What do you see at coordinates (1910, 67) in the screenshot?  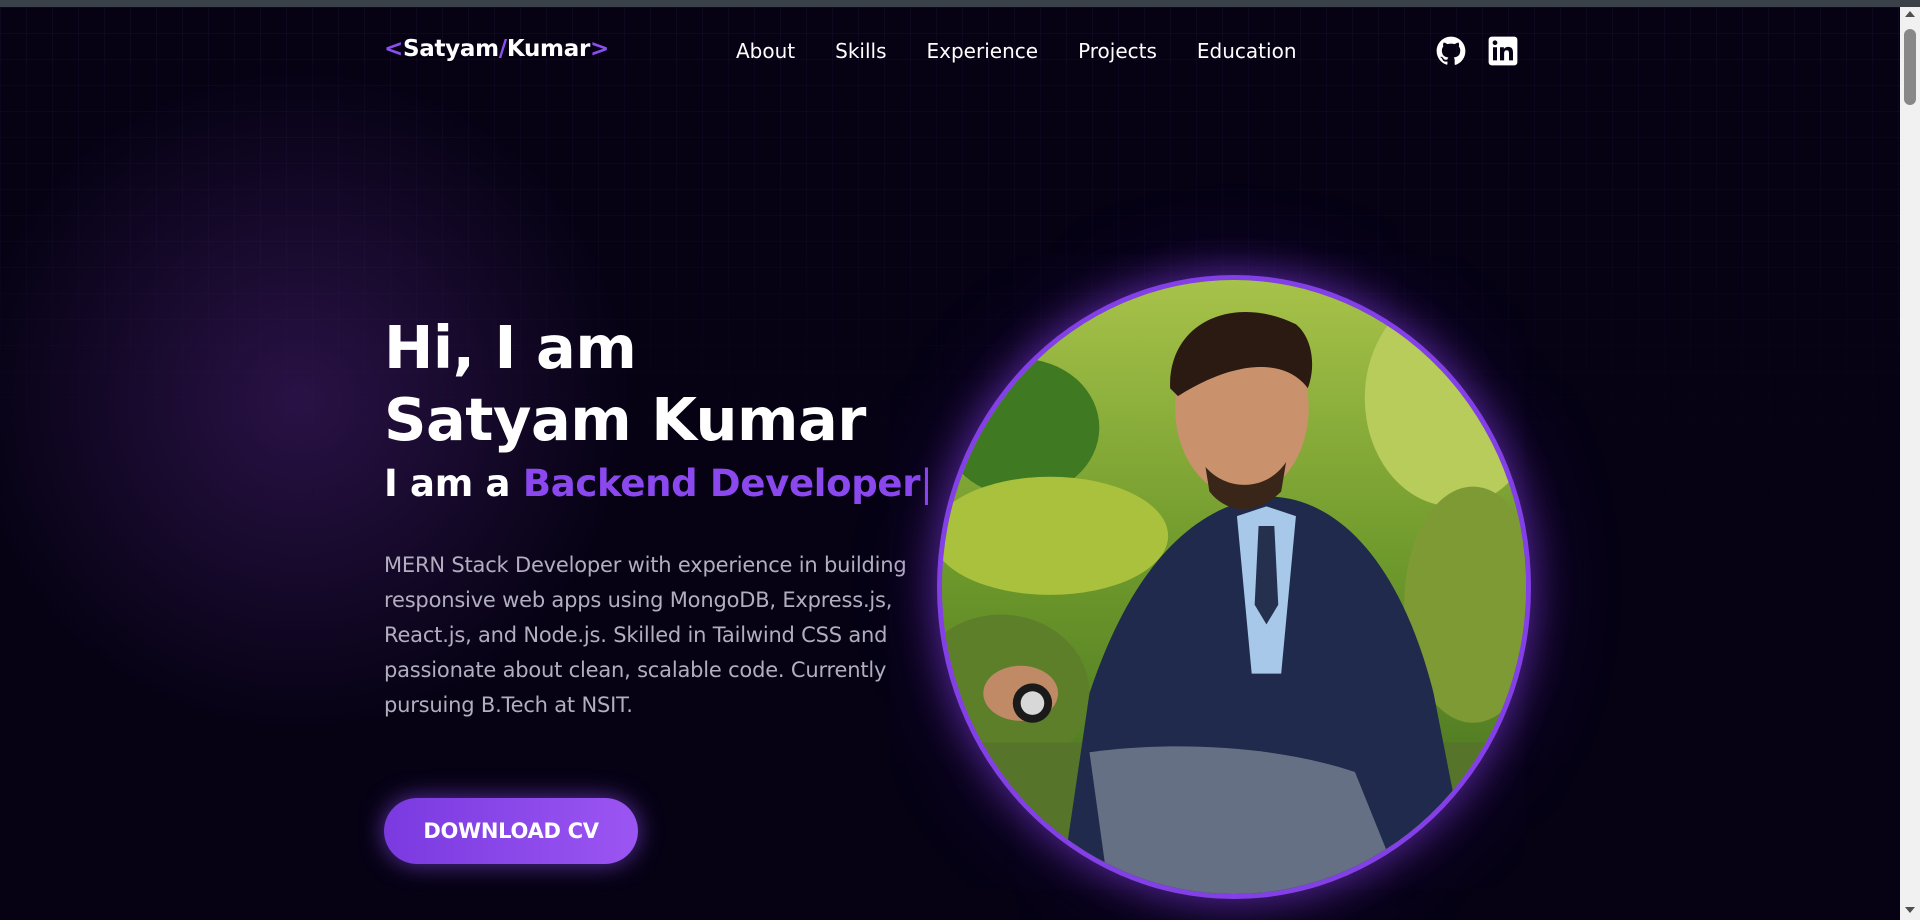 I see `scrollbar-thumb` at bounding box center [1910, 67].